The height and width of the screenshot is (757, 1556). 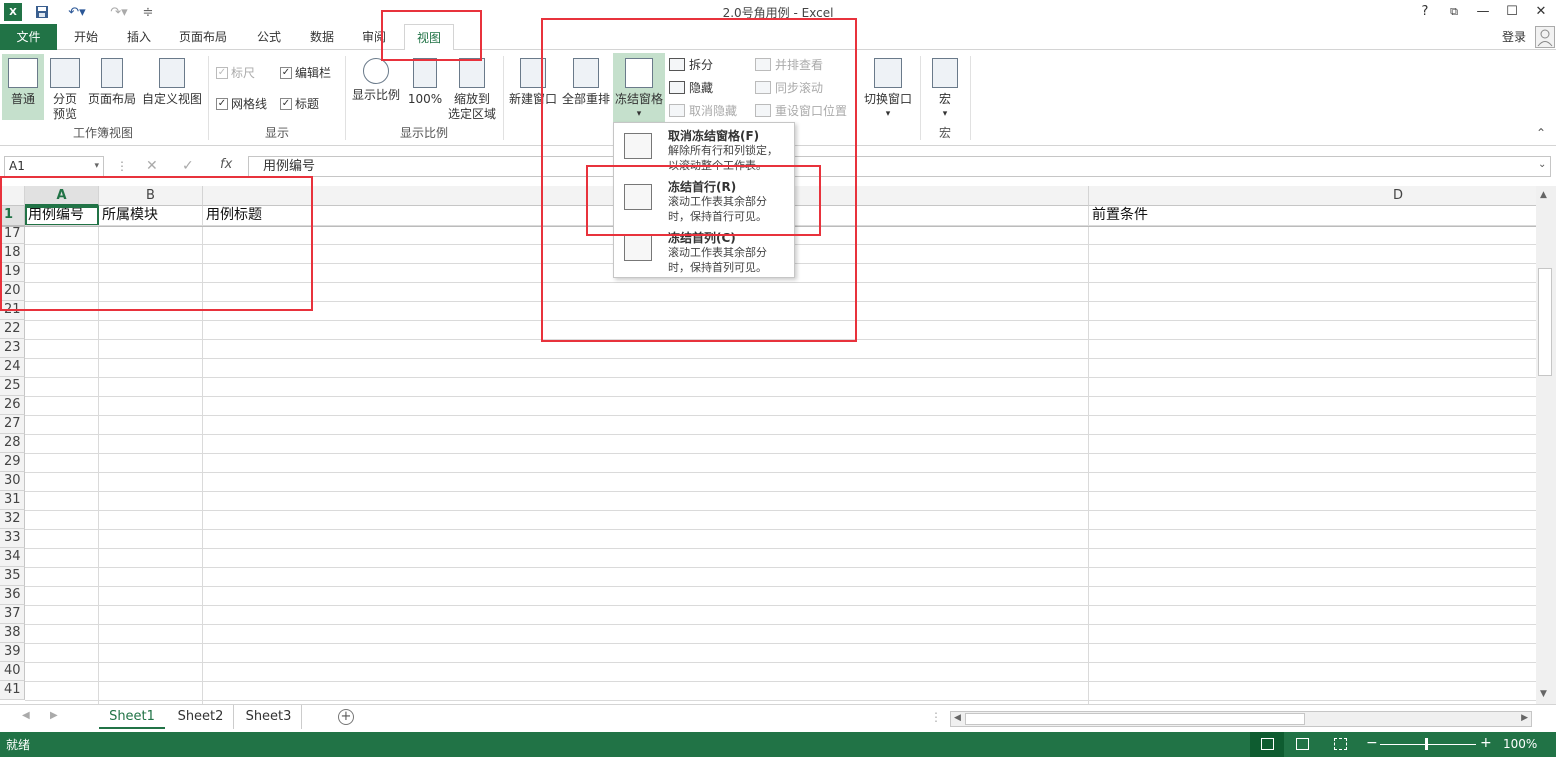 What do you see at coordinates (241, 103) in the screenshot?
I see `gridlines-checkbox: ✓ 网格线` at bounding box center [241, 103].